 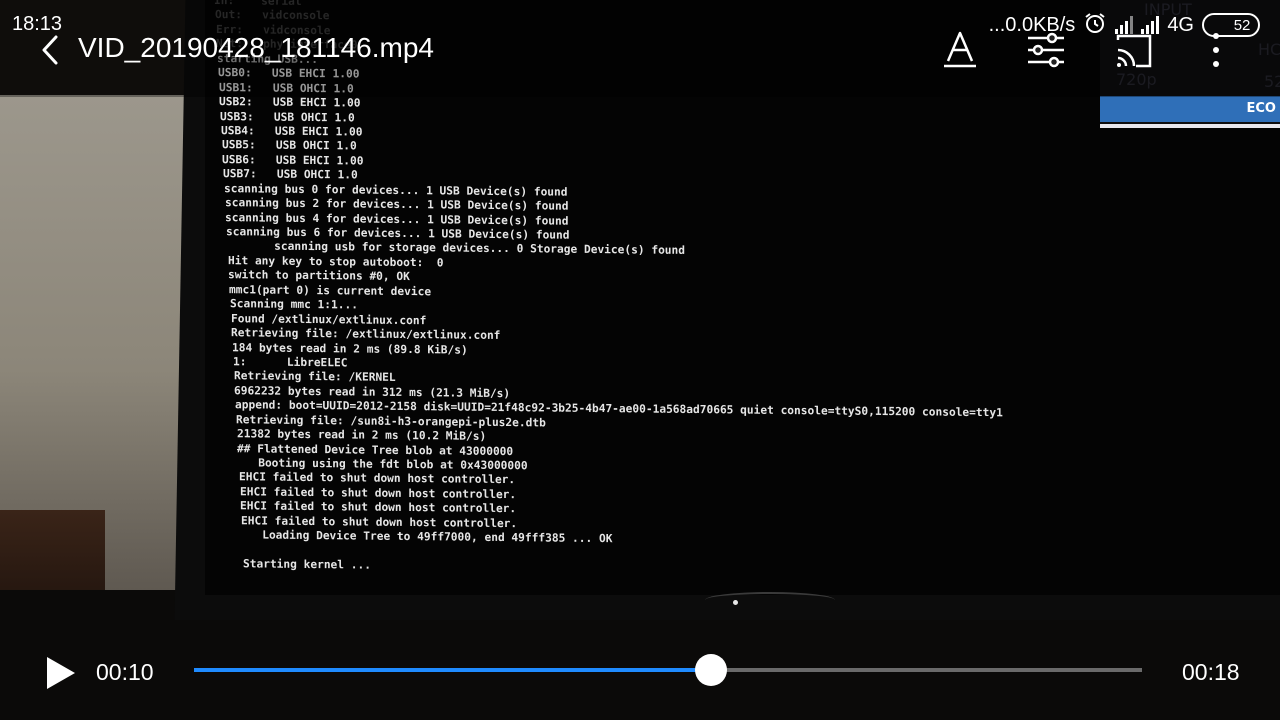 I want to click on play-button, so click(x=61, y=673).